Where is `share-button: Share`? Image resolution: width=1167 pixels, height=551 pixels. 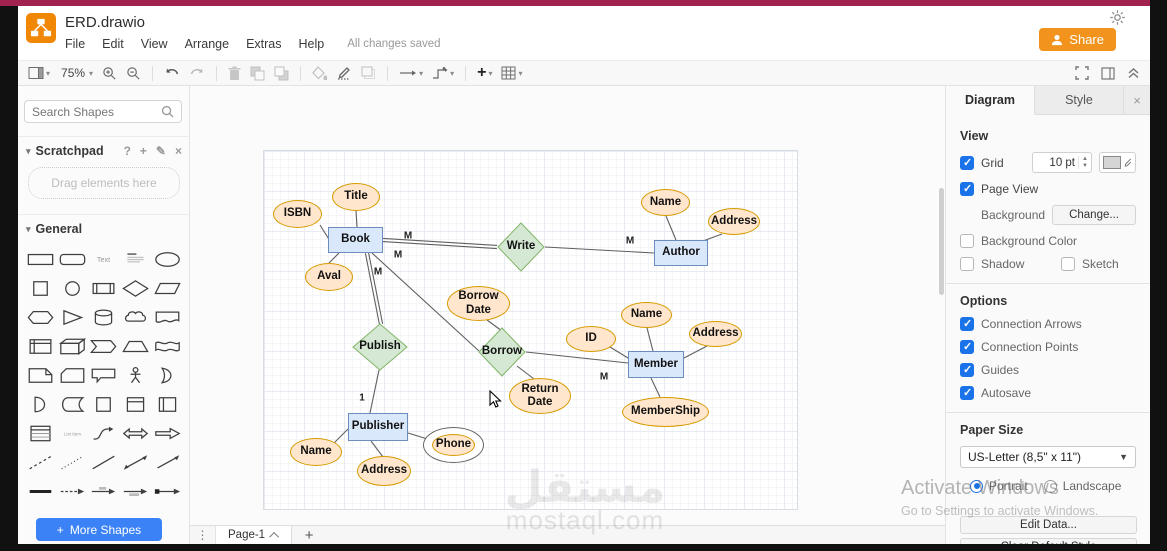 share-button: Share is located at coordinates (1077, 39).